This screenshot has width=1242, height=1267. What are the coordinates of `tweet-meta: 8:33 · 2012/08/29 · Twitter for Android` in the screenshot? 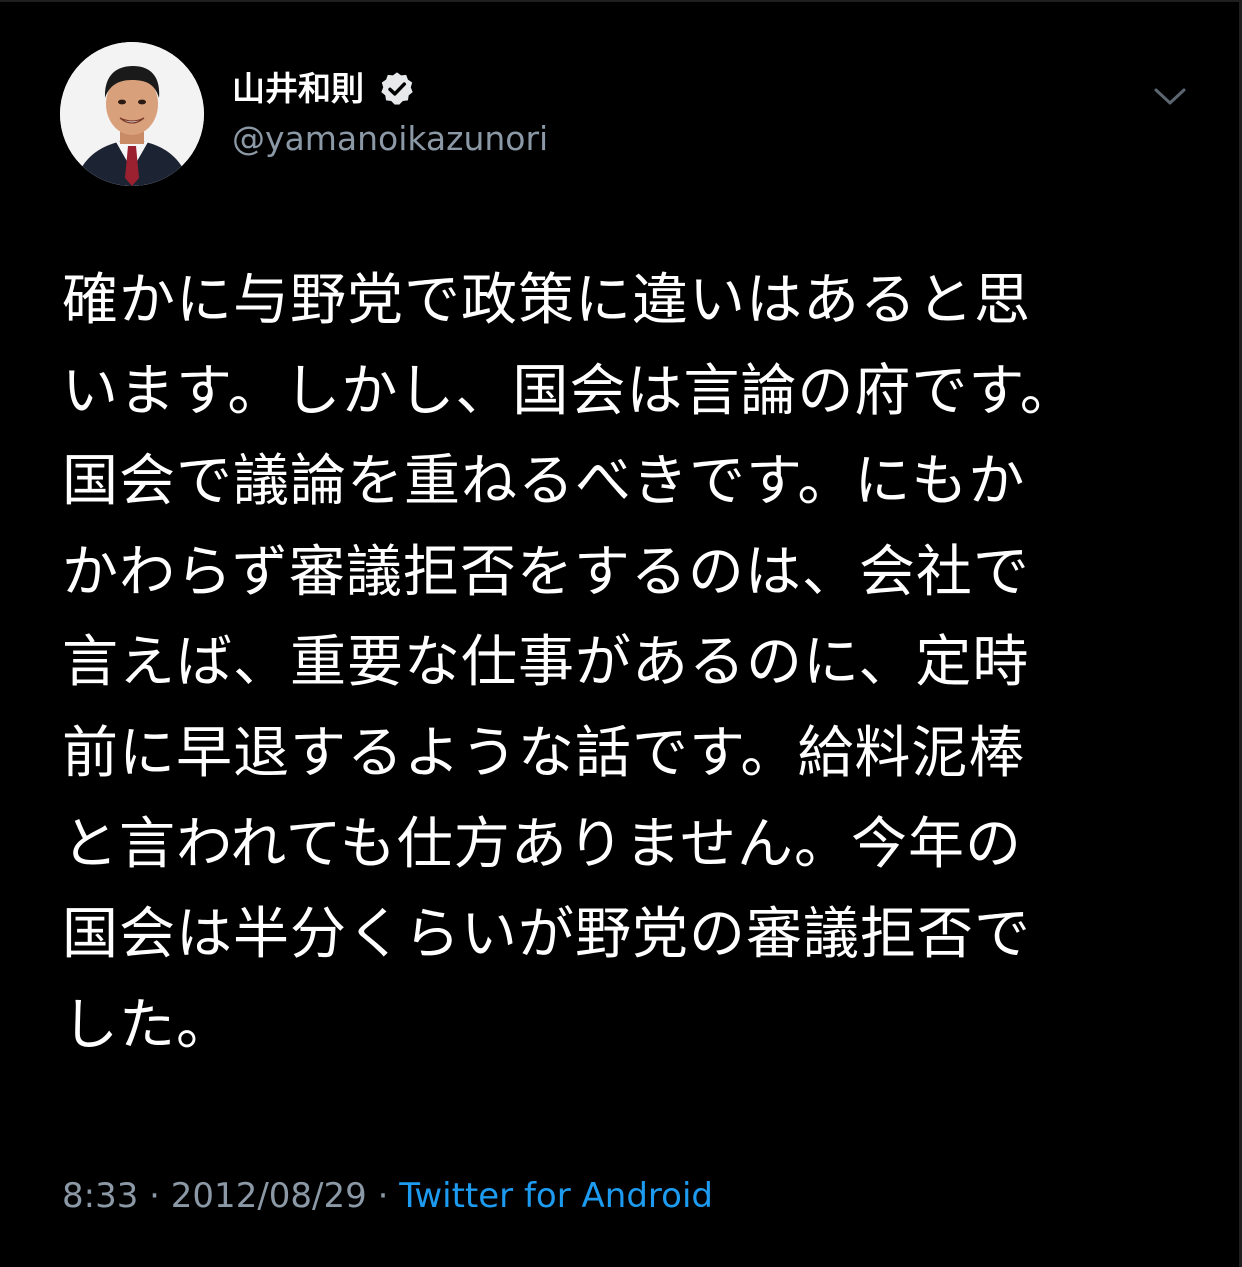 It's located at (387, 1196).